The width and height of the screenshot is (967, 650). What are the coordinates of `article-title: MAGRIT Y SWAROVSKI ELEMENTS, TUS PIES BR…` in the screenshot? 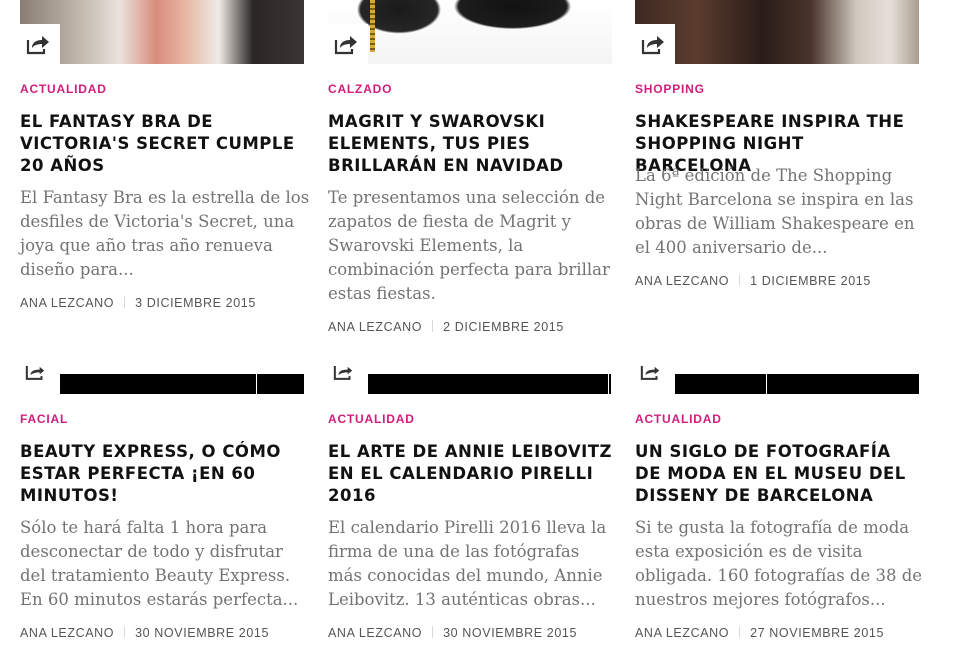 It's located at (470, 144).